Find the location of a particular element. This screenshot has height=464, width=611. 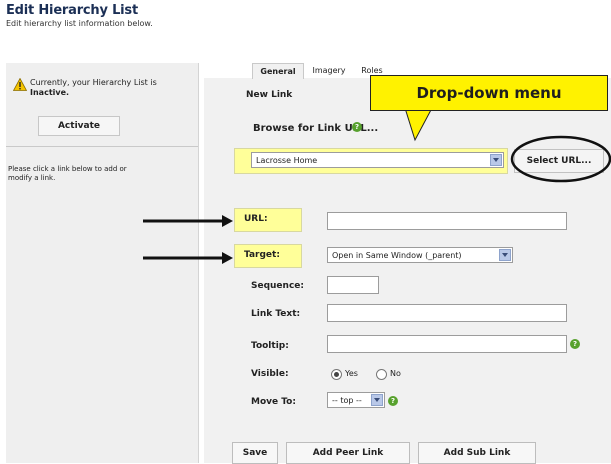

callout-box: Drop-down menu is located at coordinates (489, 93).